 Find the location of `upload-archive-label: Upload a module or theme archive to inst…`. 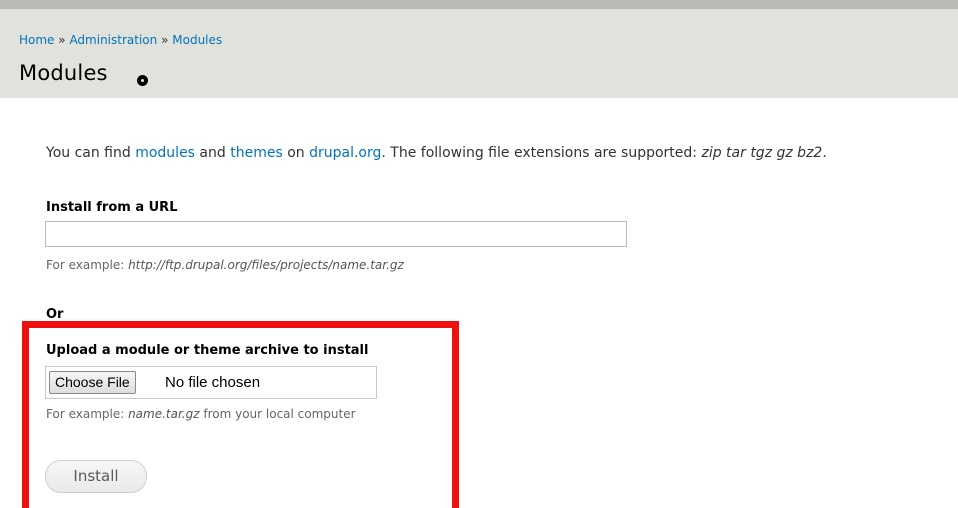

upload-archive-label: Upload a module or theme archive to inst… is located at coordinates (207, 350).